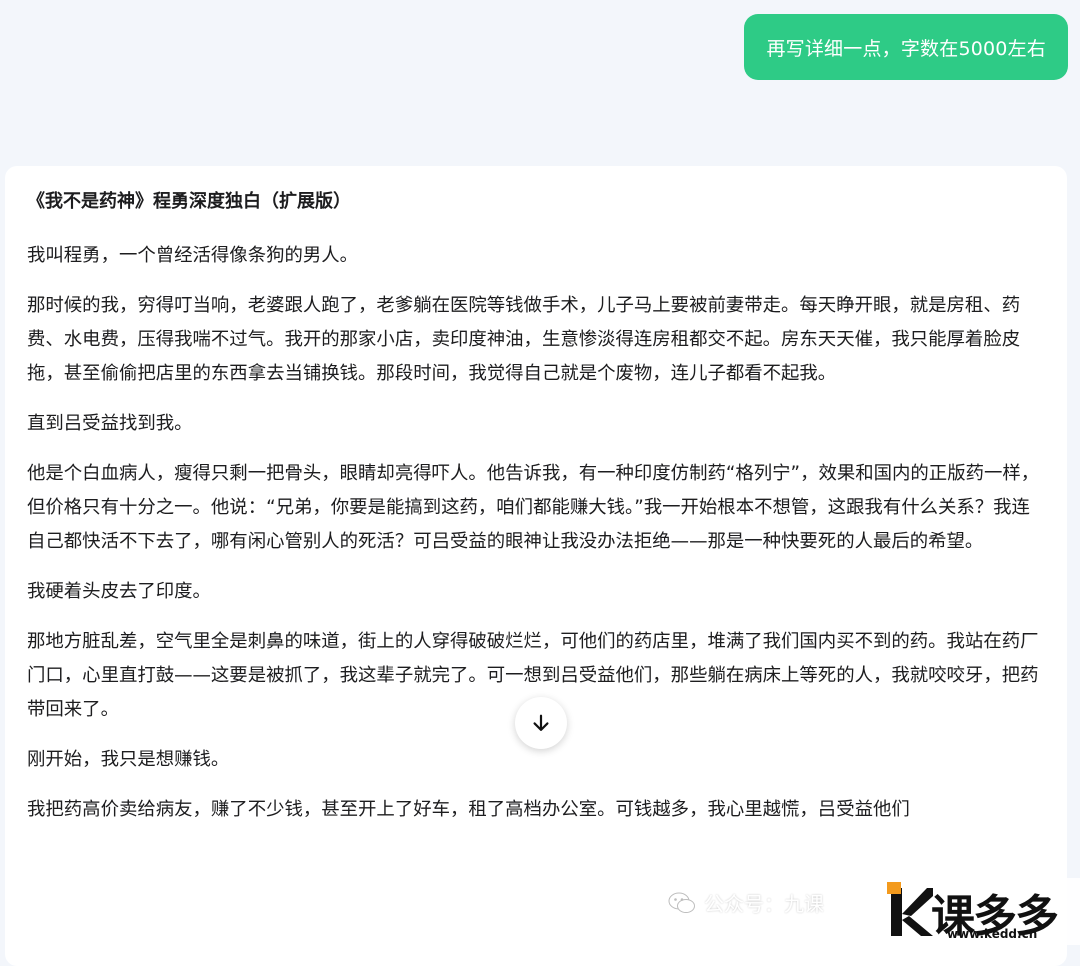 The image size is (1080, 966). I want to click on user-message-bubble: 再写详细一点，字数在5000左右, so click(906, 47).